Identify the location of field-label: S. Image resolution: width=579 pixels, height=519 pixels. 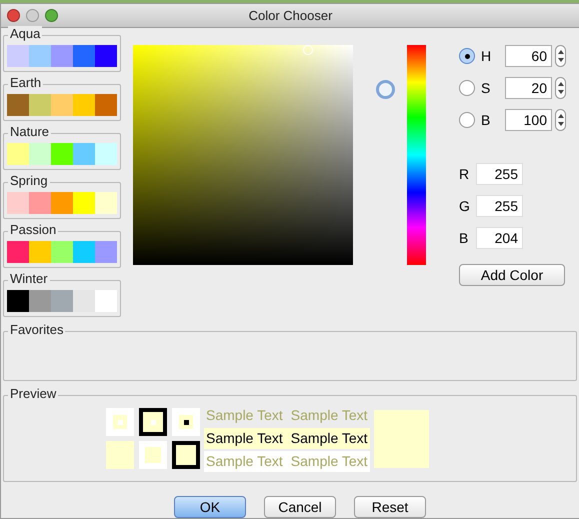
(486, 88).